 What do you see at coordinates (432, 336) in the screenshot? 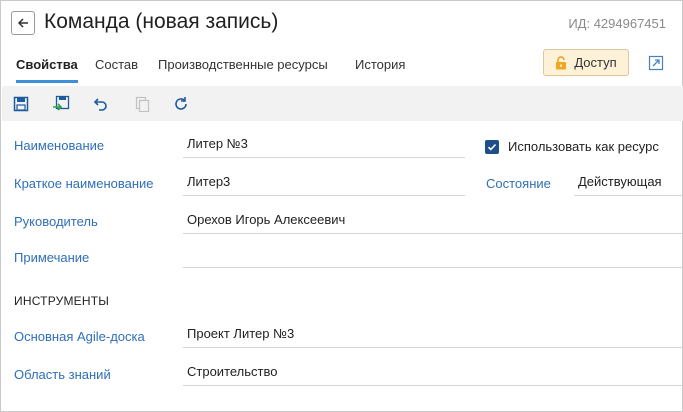
I see `agile-board-field: Проект Литер №3` at bounding box center [432, 336].